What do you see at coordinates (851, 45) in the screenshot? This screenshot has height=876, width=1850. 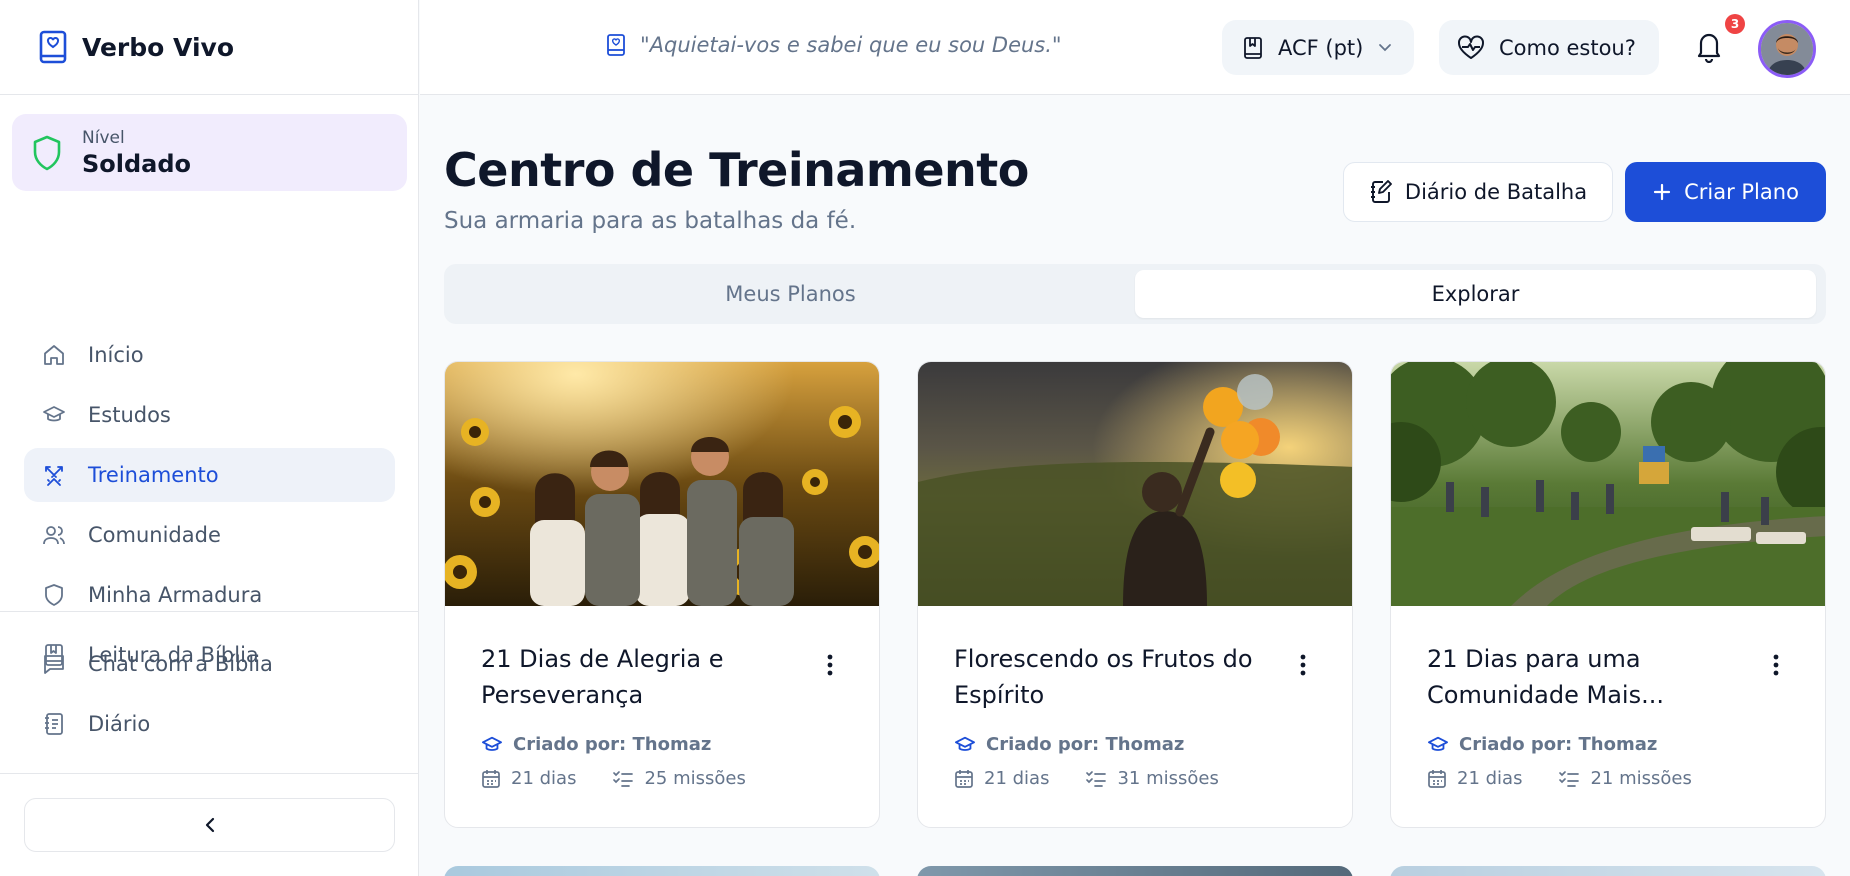 I see `verse-text: "Aquietai-vos e sabei que eu sou Deus."` at bounding box center [851, 45].